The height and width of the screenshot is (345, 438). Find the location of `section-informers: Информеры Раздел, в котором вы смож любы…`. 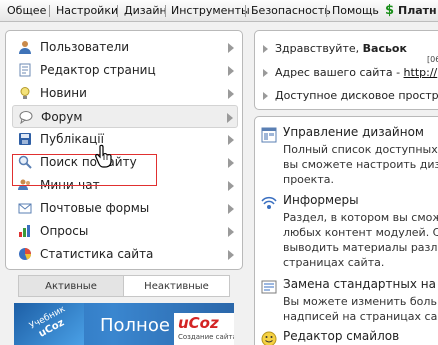

section-informers: Информеры Раздел, в котором вы смож любы… is located at coordinates (349, 231).